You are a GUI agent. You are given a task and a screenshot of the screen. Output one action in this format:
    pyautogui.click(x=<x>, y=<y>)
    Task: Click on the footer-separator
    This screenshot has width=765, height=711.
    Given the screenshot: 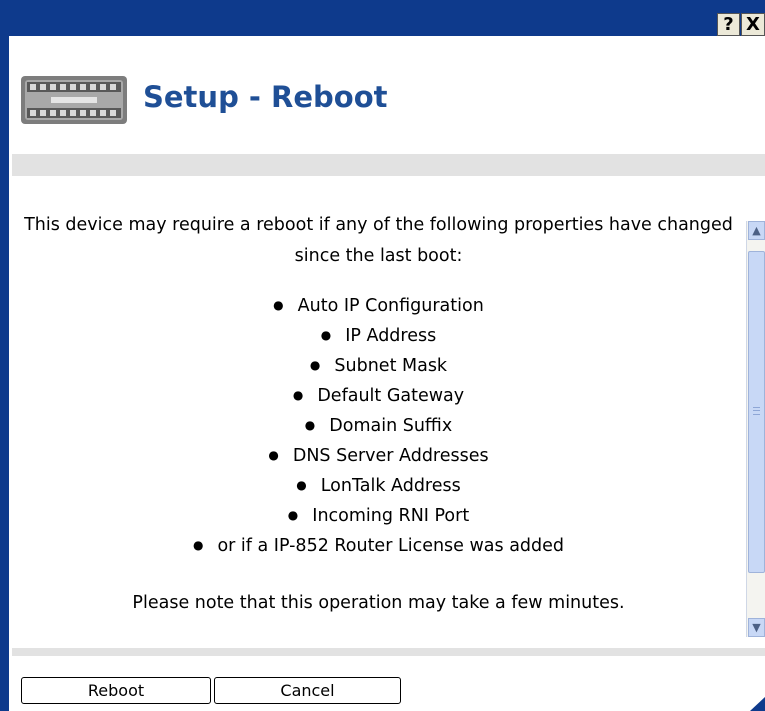 What is the action you would take?
    pyautogui.click(x=388, y=652)
    